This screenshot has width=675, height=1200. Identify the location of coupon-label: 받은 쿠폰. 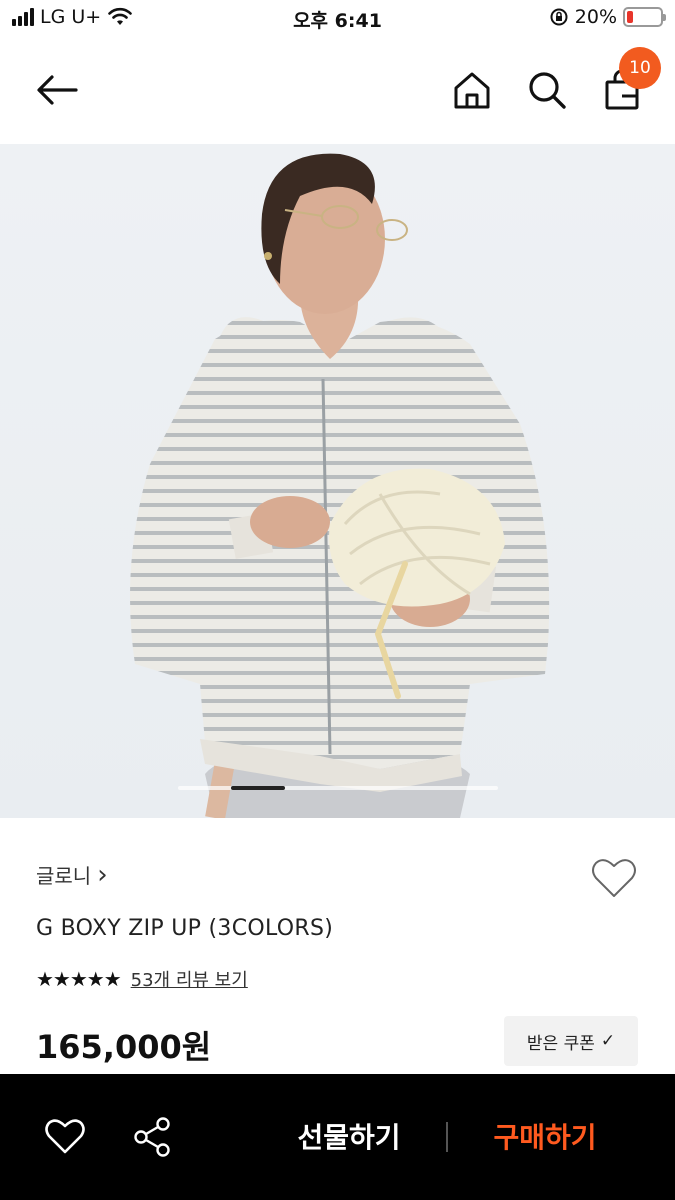
(560, 1043).